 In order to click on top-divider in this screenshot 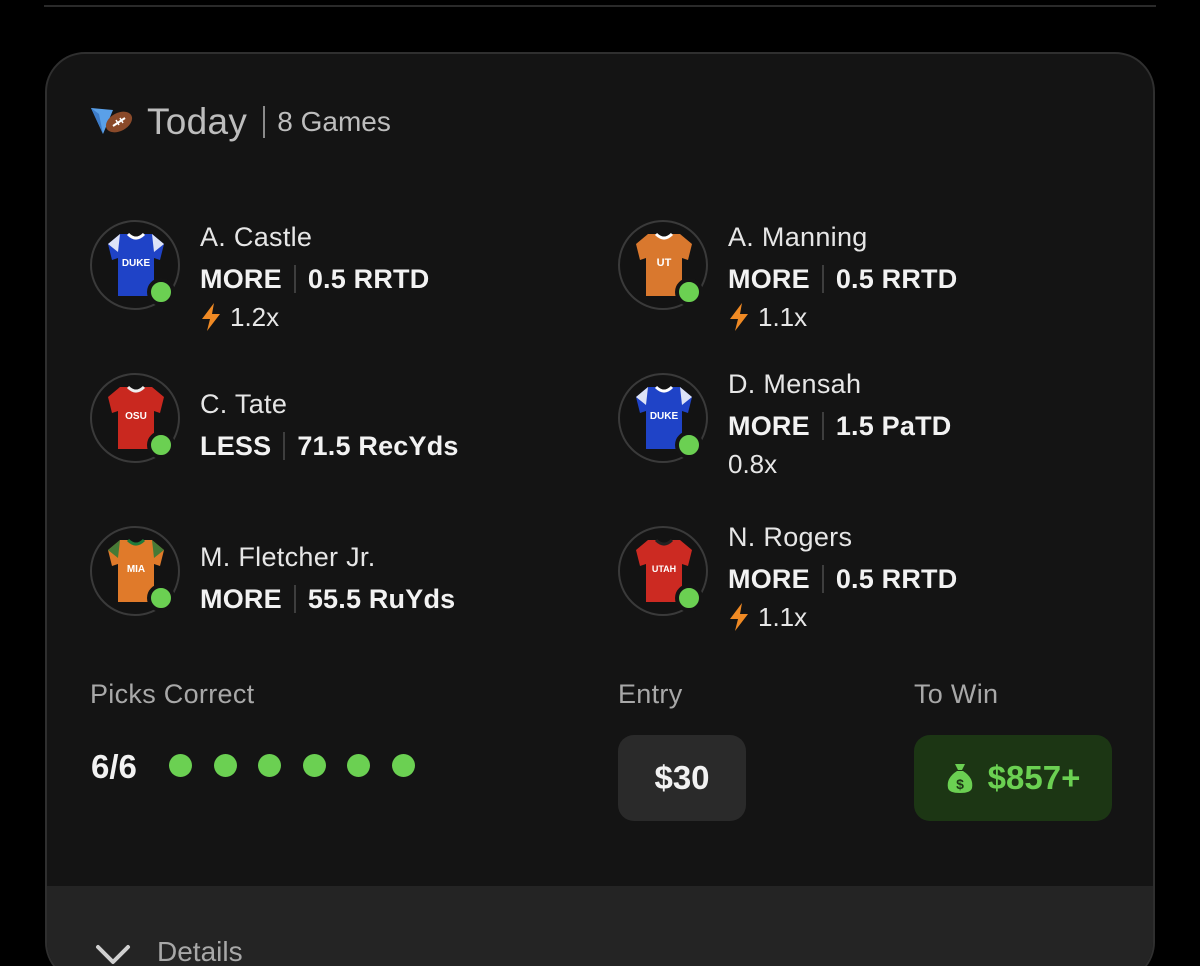, I will do `click(600, 6)`.